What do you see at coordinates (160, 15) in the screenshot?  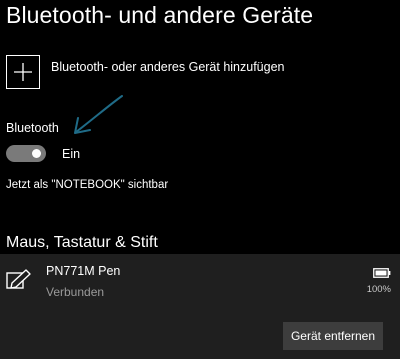 I see `page-title: Bluetooth- und andere Geräte` at bounding box center [160, 15].